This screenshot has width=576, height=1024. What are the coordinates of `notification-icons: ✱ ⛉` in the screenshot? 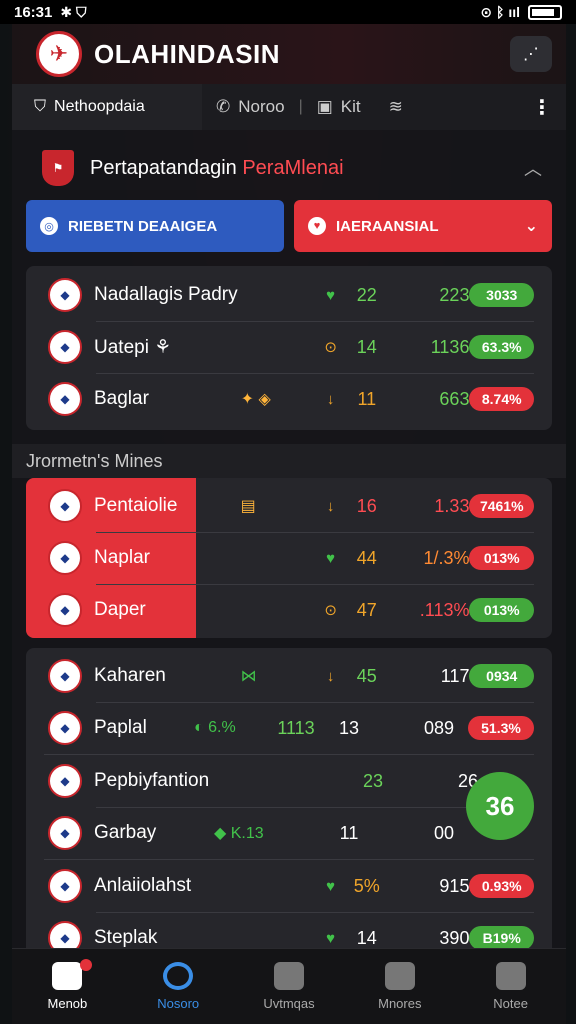 It's located at (73, 11).